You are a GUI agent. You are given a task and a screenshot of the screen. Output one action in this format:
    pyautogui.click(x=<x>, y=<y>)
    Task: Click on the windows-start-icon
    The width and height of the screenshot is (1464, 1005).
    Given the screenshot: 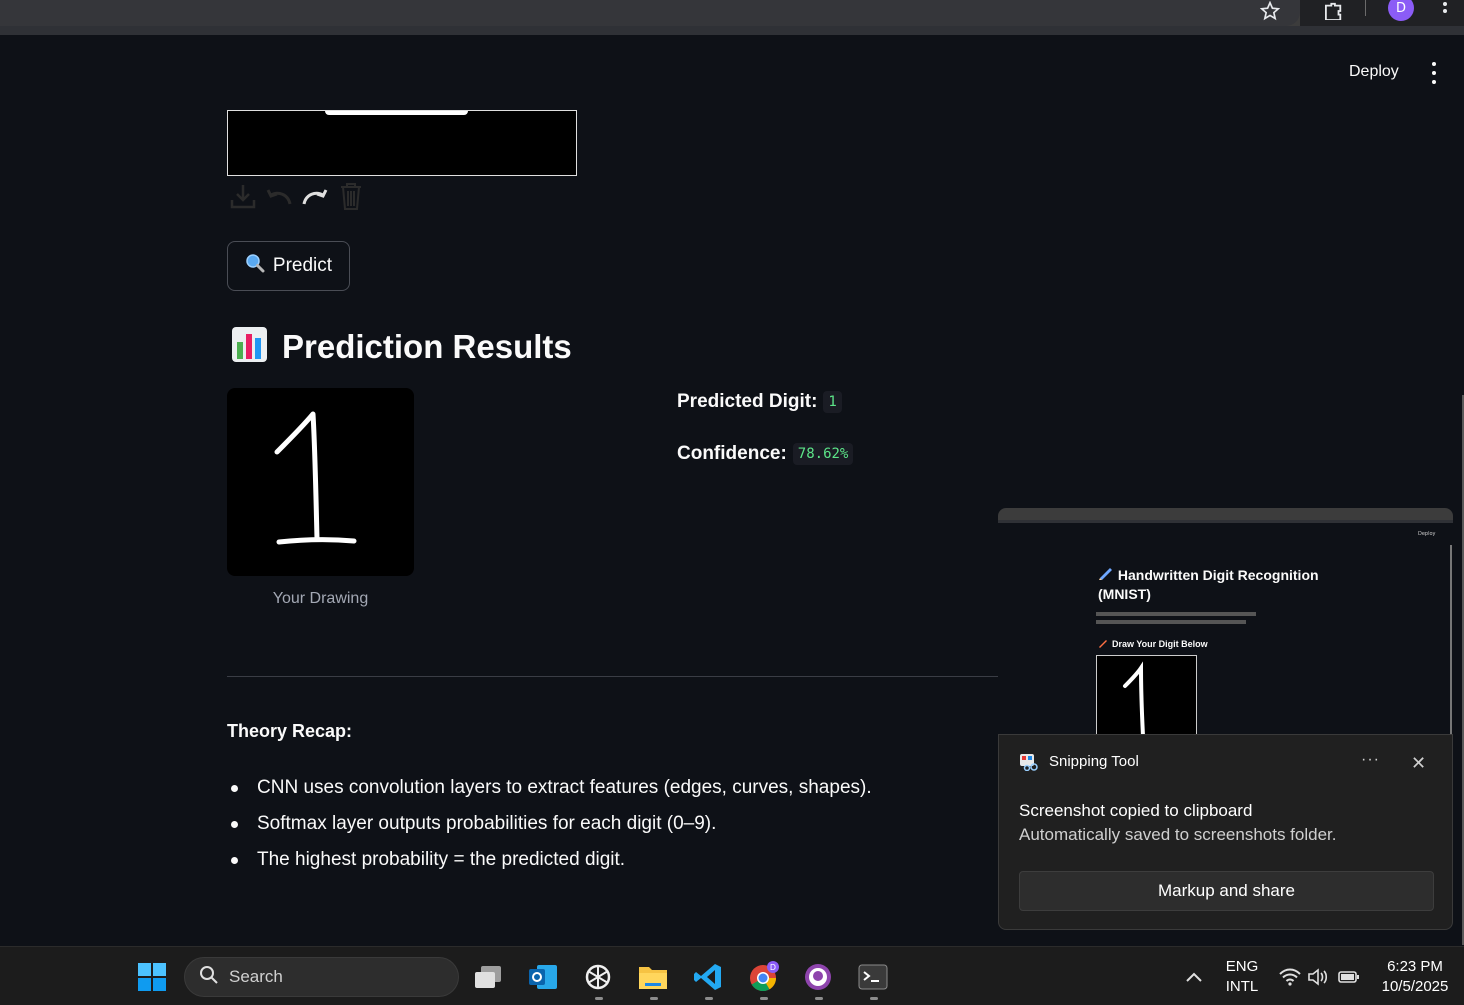 What is the action you would take?
    pyautogui.click(x=152, y=977)
    